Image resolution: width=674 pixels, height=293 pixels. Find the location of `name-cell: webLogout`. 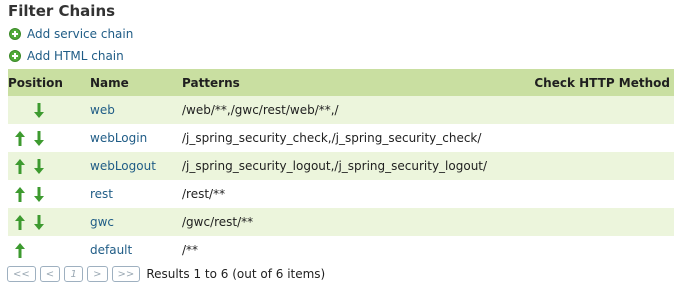

name-cell: webLogout is located at coordinates (136, 166).